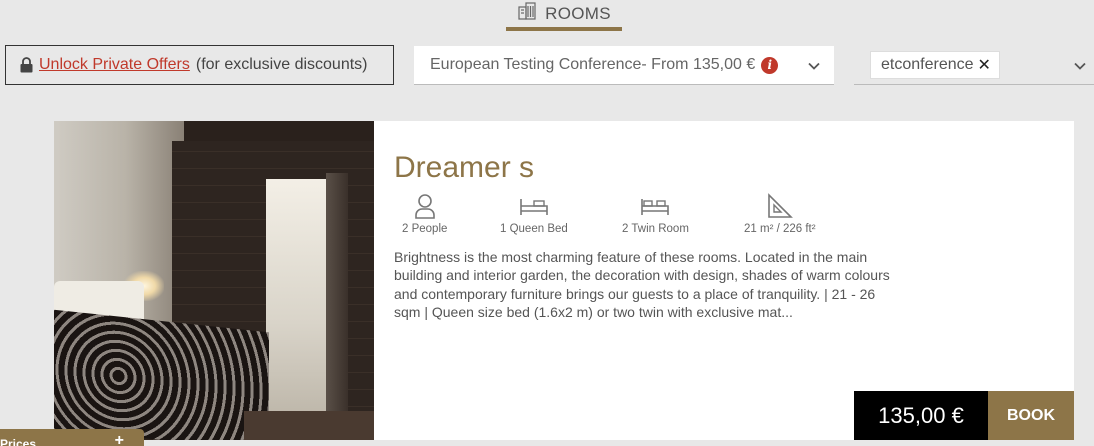 The height and width of the screenshot is (446, 1094). I want to click on room-price: 135,00 €, so click(921, 415).